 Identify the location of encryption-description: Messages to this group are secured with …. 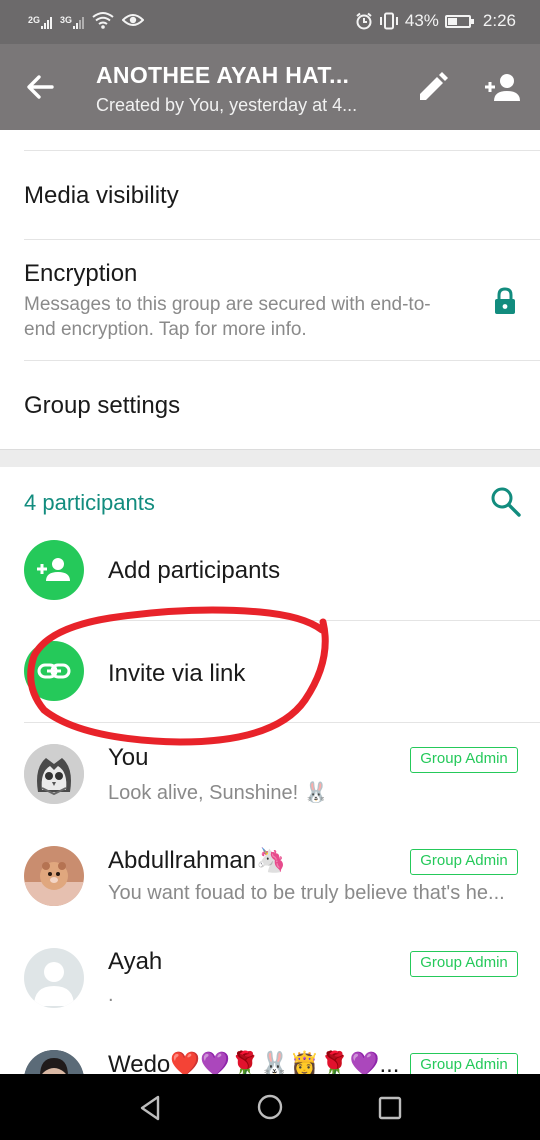
(227, 317).